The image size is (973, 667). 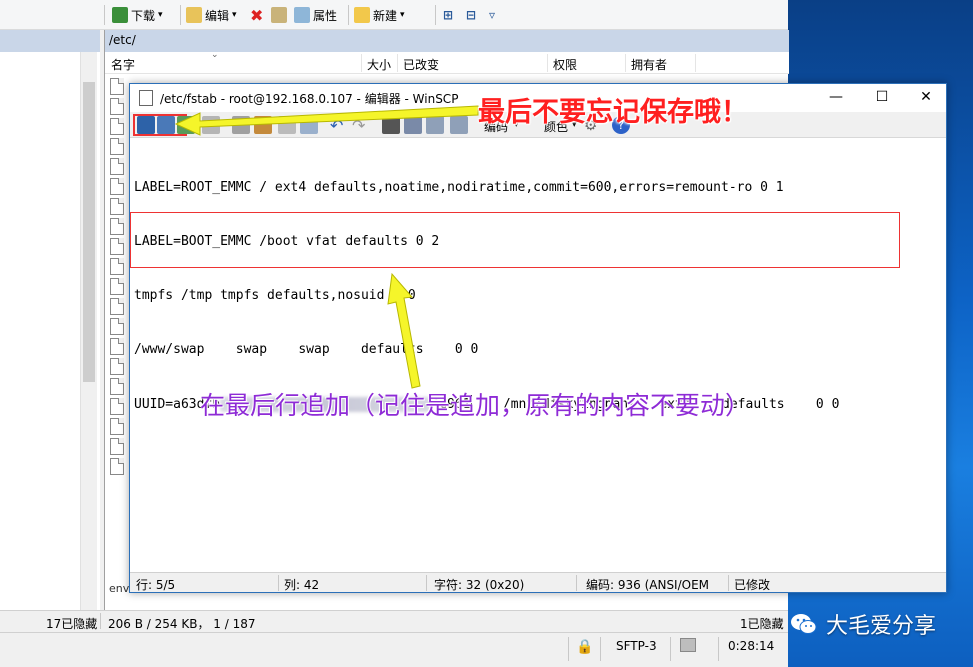 What do you see at coordinates (287, 125) in the screenshot?
I see `delete-icon` at bounding box center [287, 125].